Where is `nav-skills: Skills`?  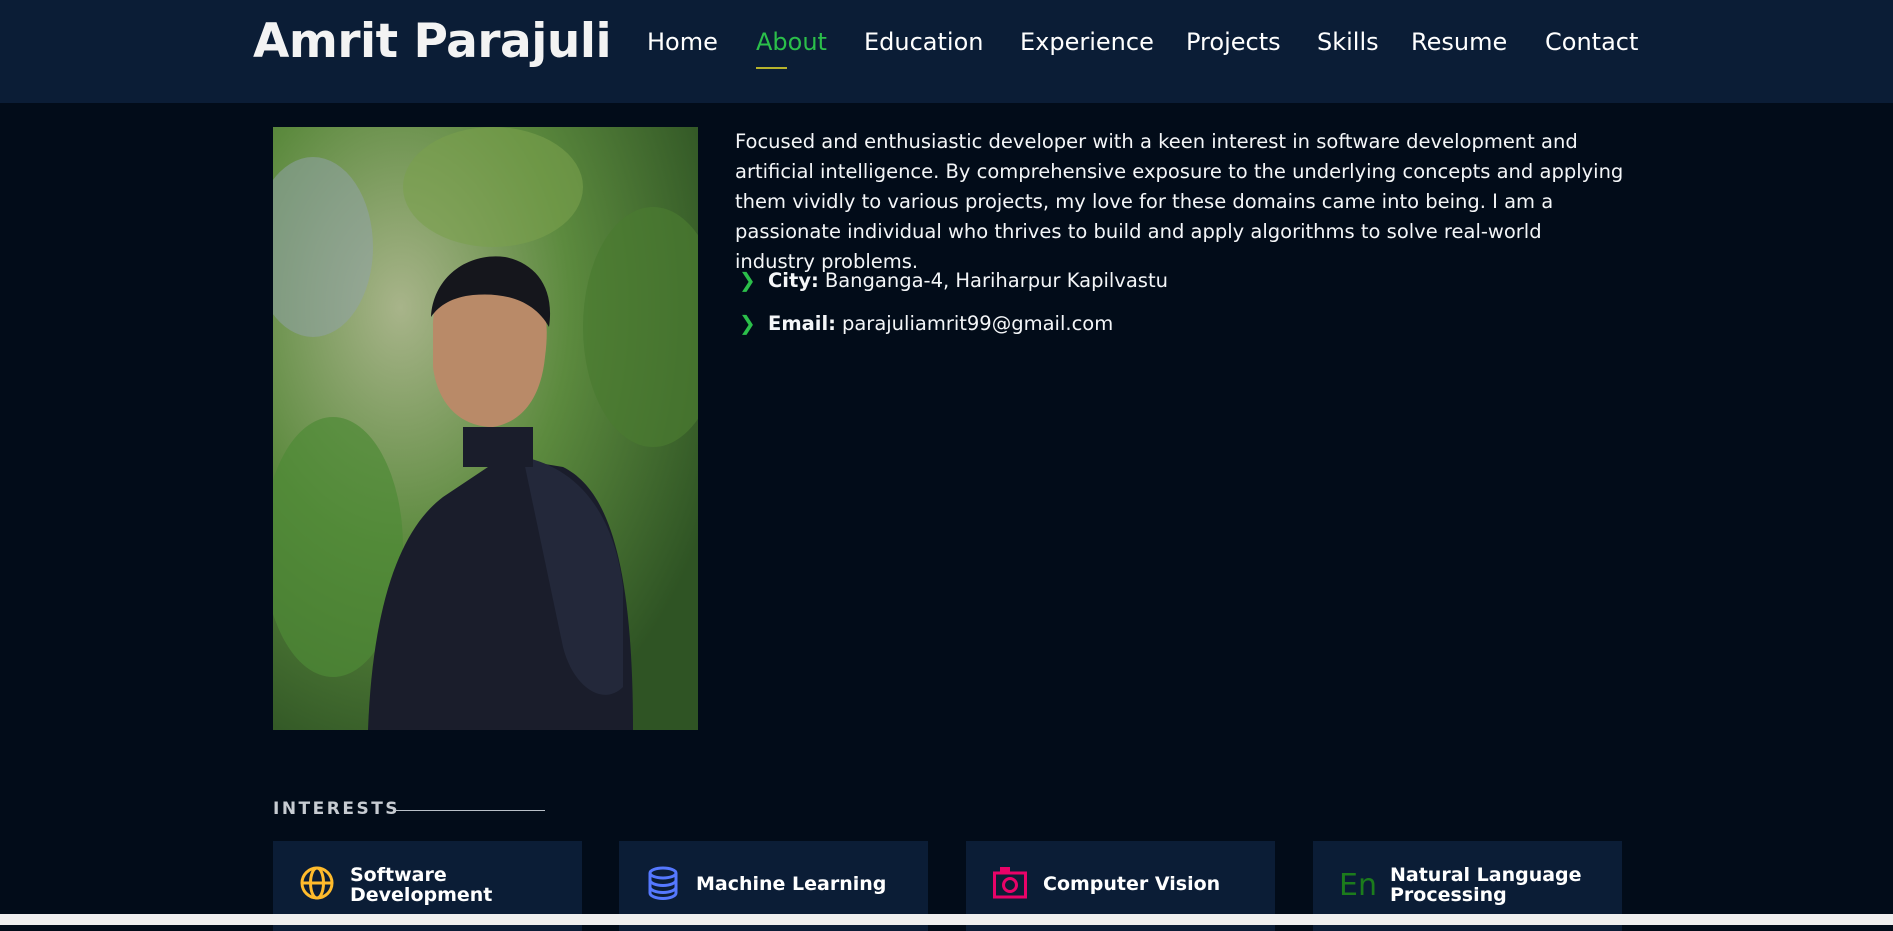
nav-skills: Skills is located at coordinates (1348, 42).